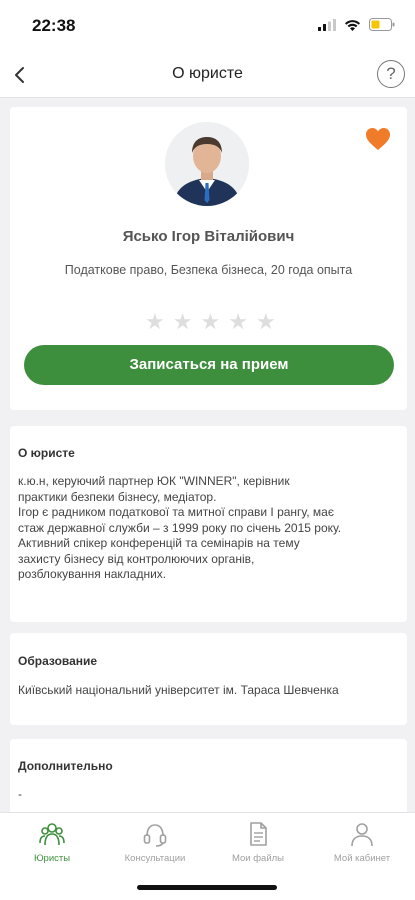 This screenshot has height=900, width=415. What do you see at coordinates (327, 24) in the screenshot?
I see `signal-icon` at bounding box center [327, 24].